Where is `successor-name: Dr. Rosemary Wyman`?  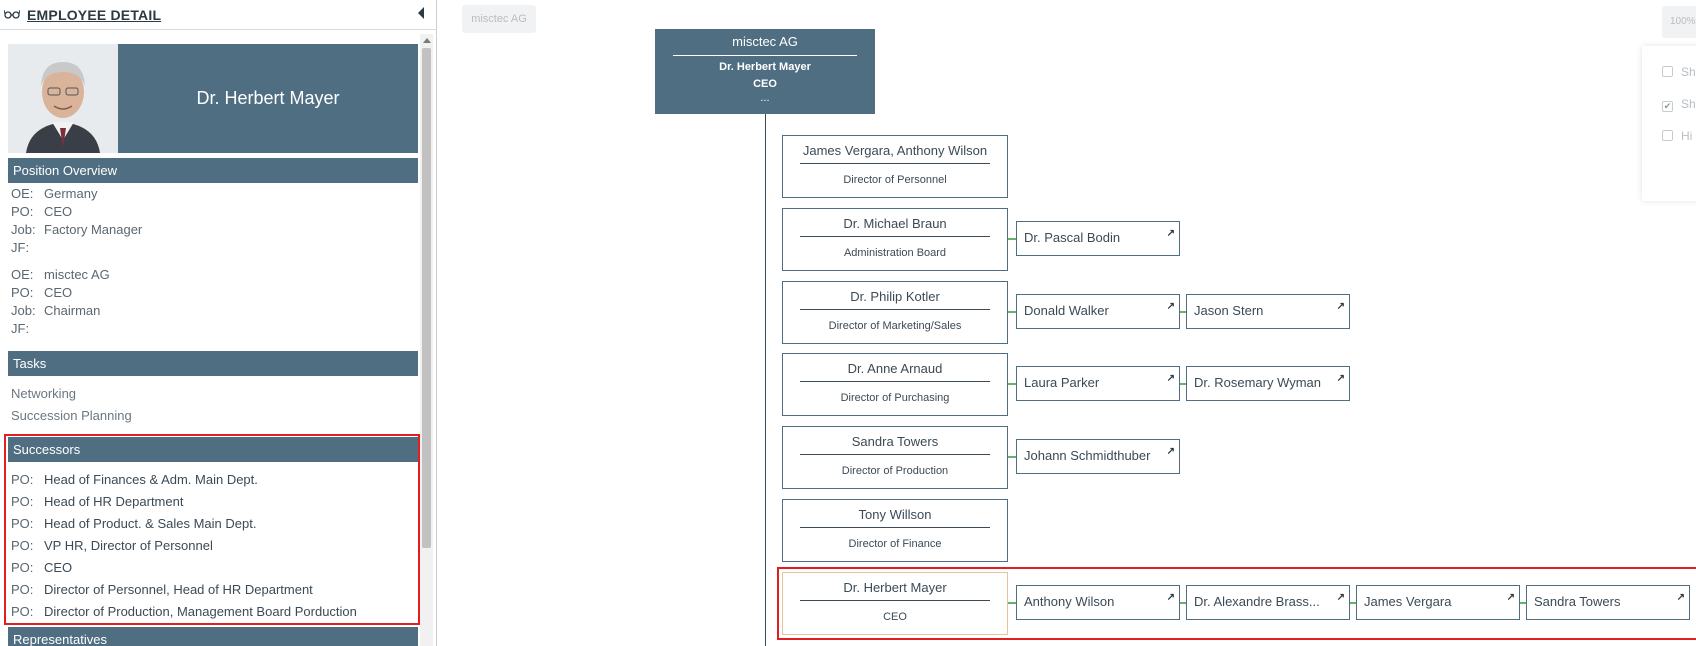 successor-name: Dr. Rosemary Wyman is located at coordinates (1258, 382).